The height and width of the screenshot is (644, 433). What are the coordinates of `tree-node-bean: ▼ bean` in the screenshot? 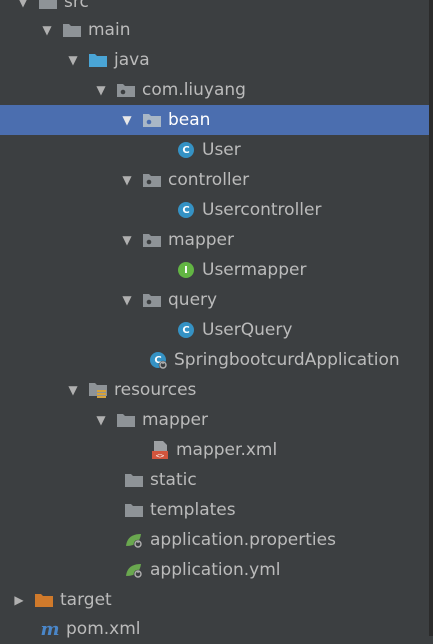 It's located at (214, 120).